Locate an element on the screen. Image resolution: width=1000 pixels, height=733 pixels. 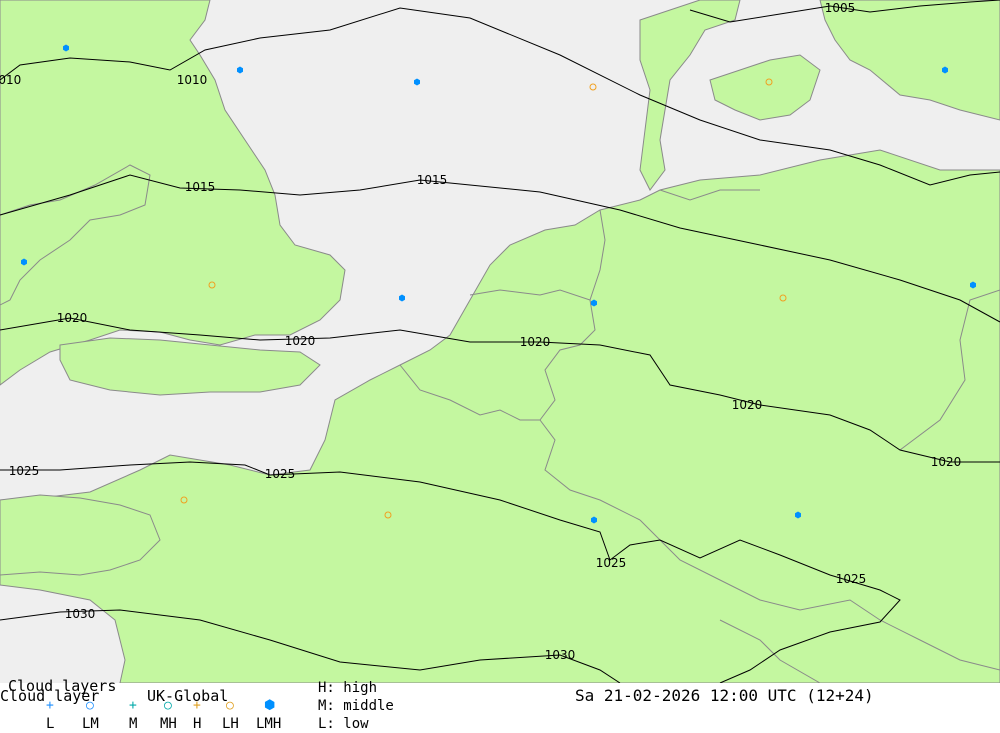
legend-key-label-l: L is located at coordinates (50, 724).